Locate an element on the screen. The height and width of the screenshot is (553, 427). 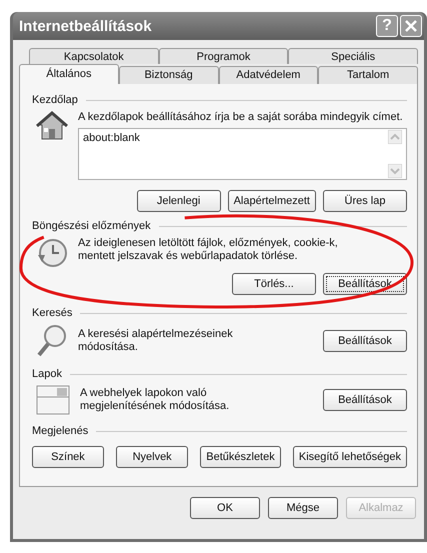
tab: Kapcsolatok is located at coordinates (94, 56).